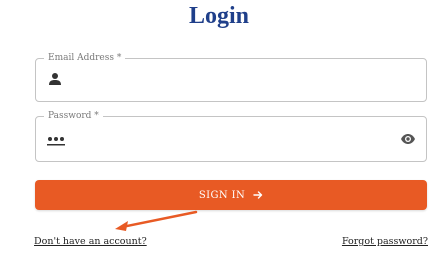 The height and width of the screenshot is (254, 438). I want to click on signup-link: Don't have an account?, so click(90, 241).